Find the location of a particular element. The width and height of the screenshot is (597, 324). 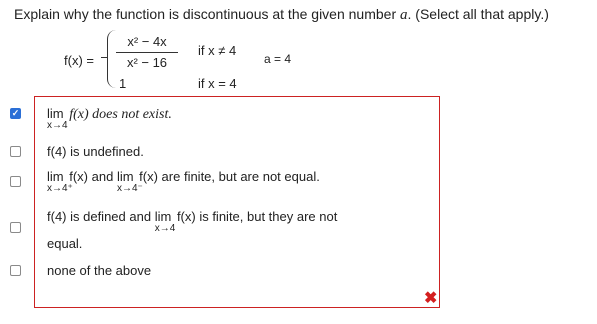

case-condition-1: if x ≠ 4 is located at coordinates (217, 50).